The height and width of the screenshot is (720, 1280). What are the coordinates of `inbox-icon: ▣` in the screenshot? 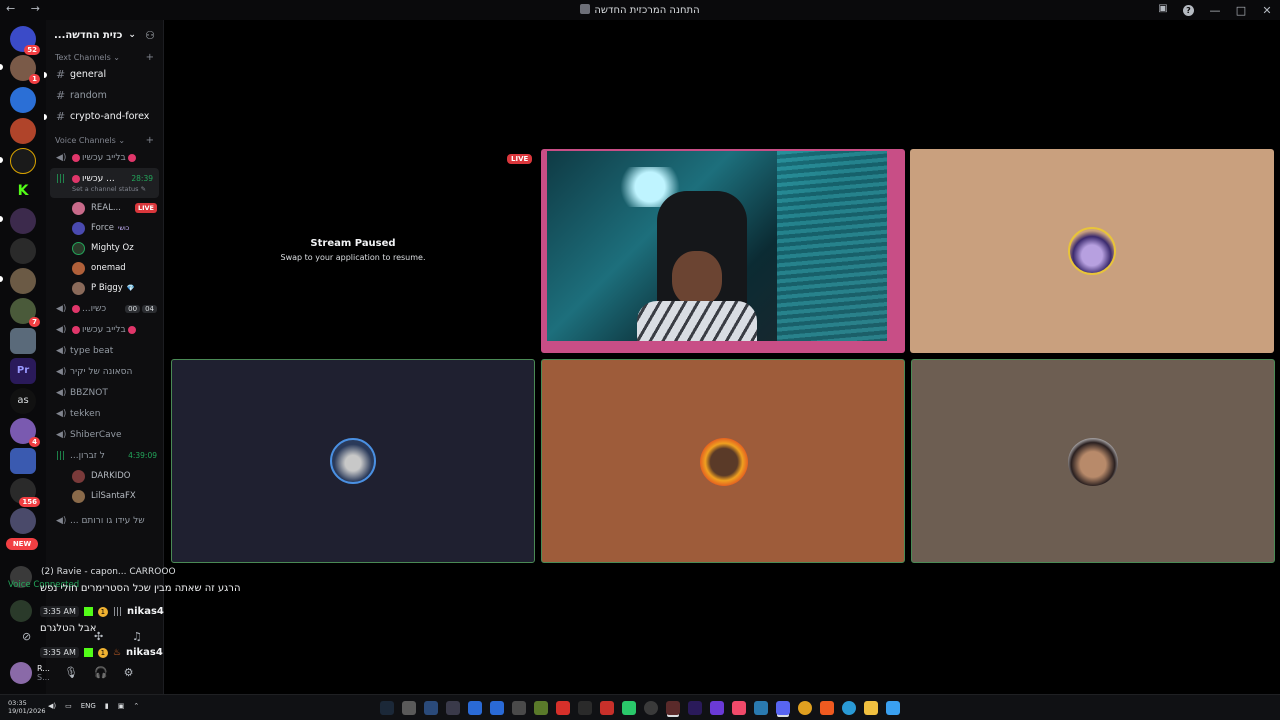 It's located at (1163, 10).